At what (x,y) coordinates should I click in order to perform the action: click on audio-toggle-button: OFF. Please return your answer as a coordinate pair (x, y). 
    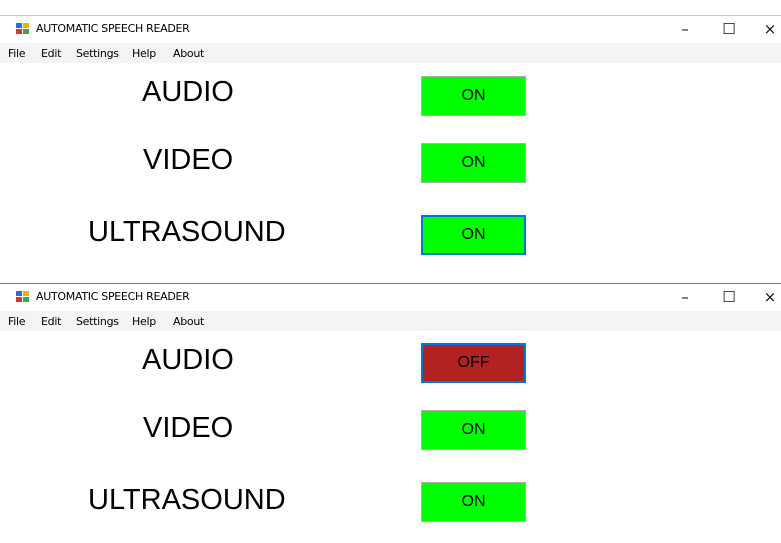
    Looking at the image, I should click on (473, 363).